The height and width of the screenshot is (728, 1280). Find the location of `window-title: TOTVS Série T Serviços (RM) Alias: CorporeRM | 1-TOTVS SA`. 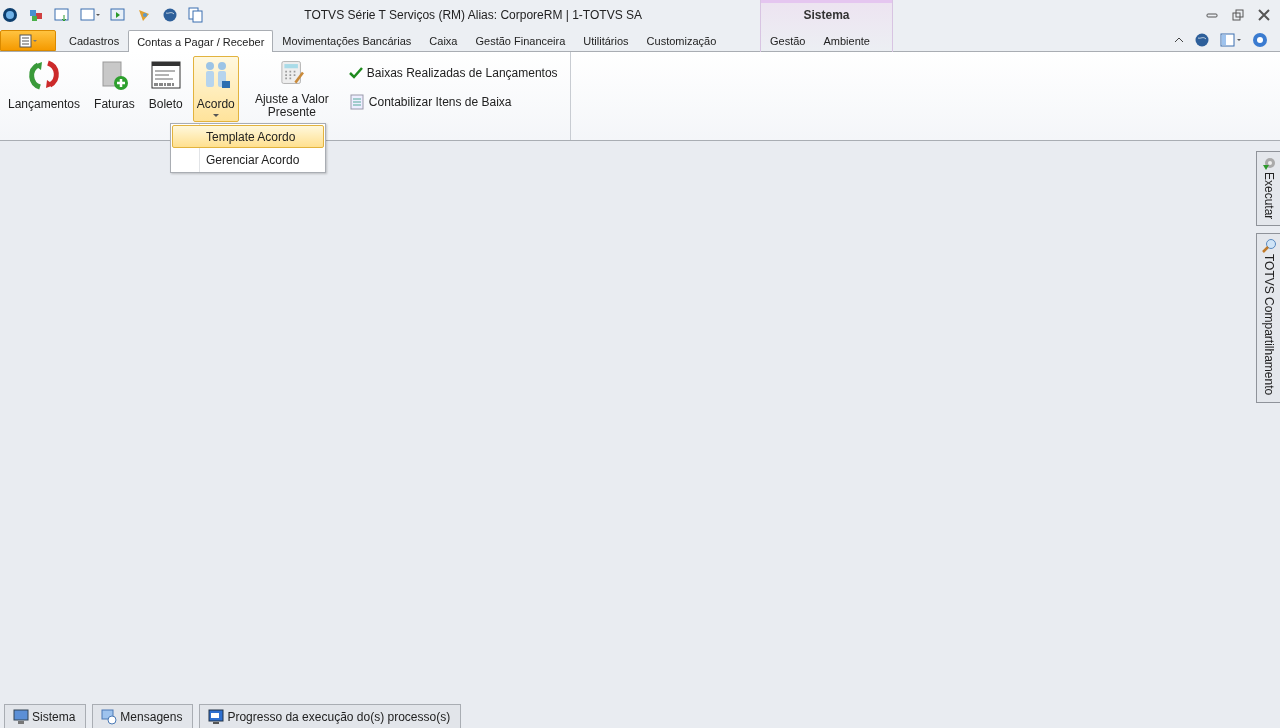

window-title: TOTVS Série T Serviços (RM) Alias: CorporeRM | 1-TOTVS SA is located at coordinates (473, 15).